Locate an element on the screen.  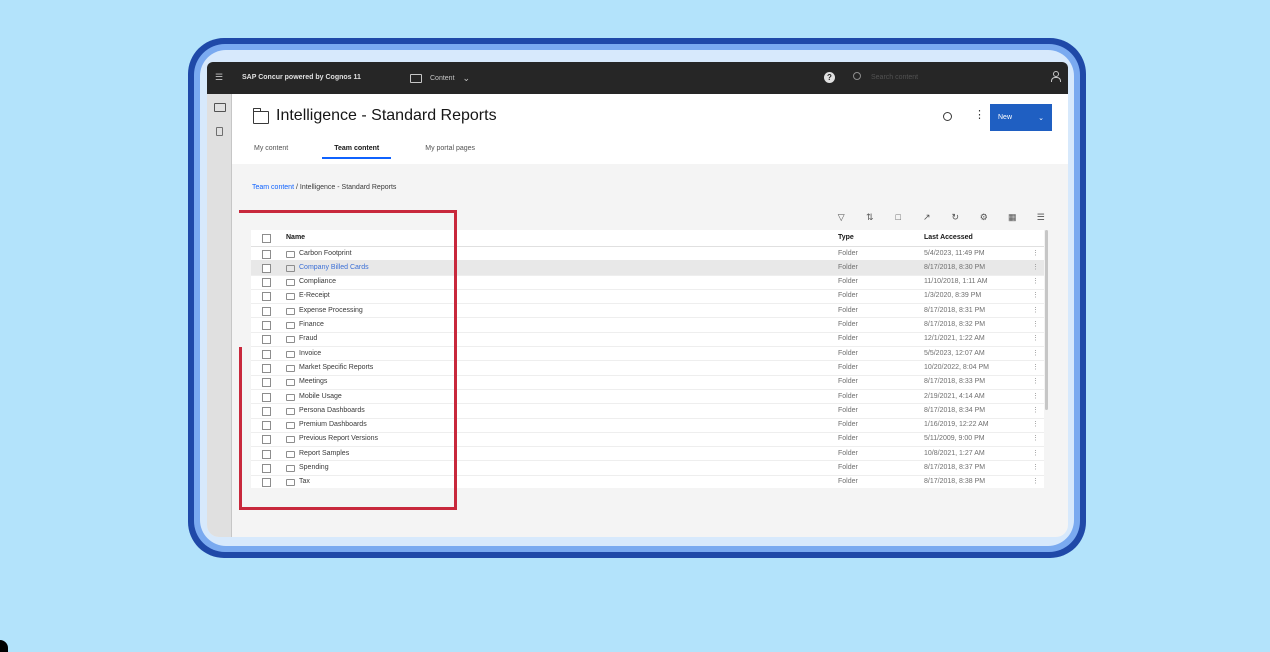
list-view-icon: ☰ is located at coordinates (1041, 217).